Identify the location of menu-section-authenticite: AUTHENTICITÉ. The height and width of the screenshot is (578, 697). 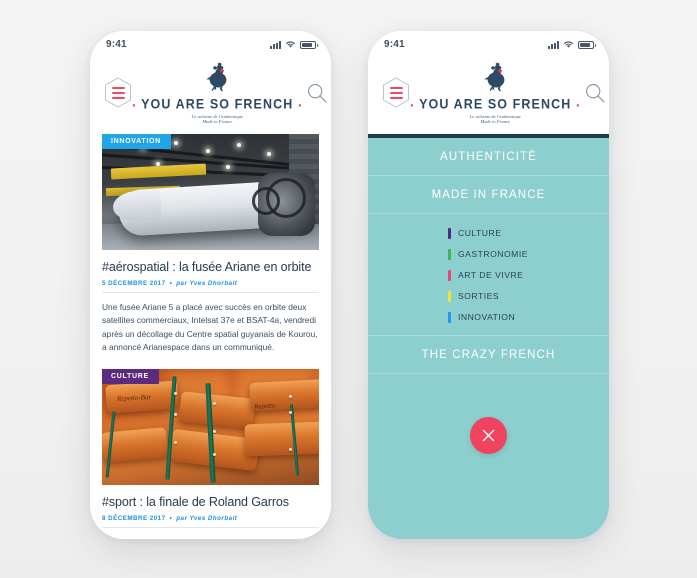
(488, 157).